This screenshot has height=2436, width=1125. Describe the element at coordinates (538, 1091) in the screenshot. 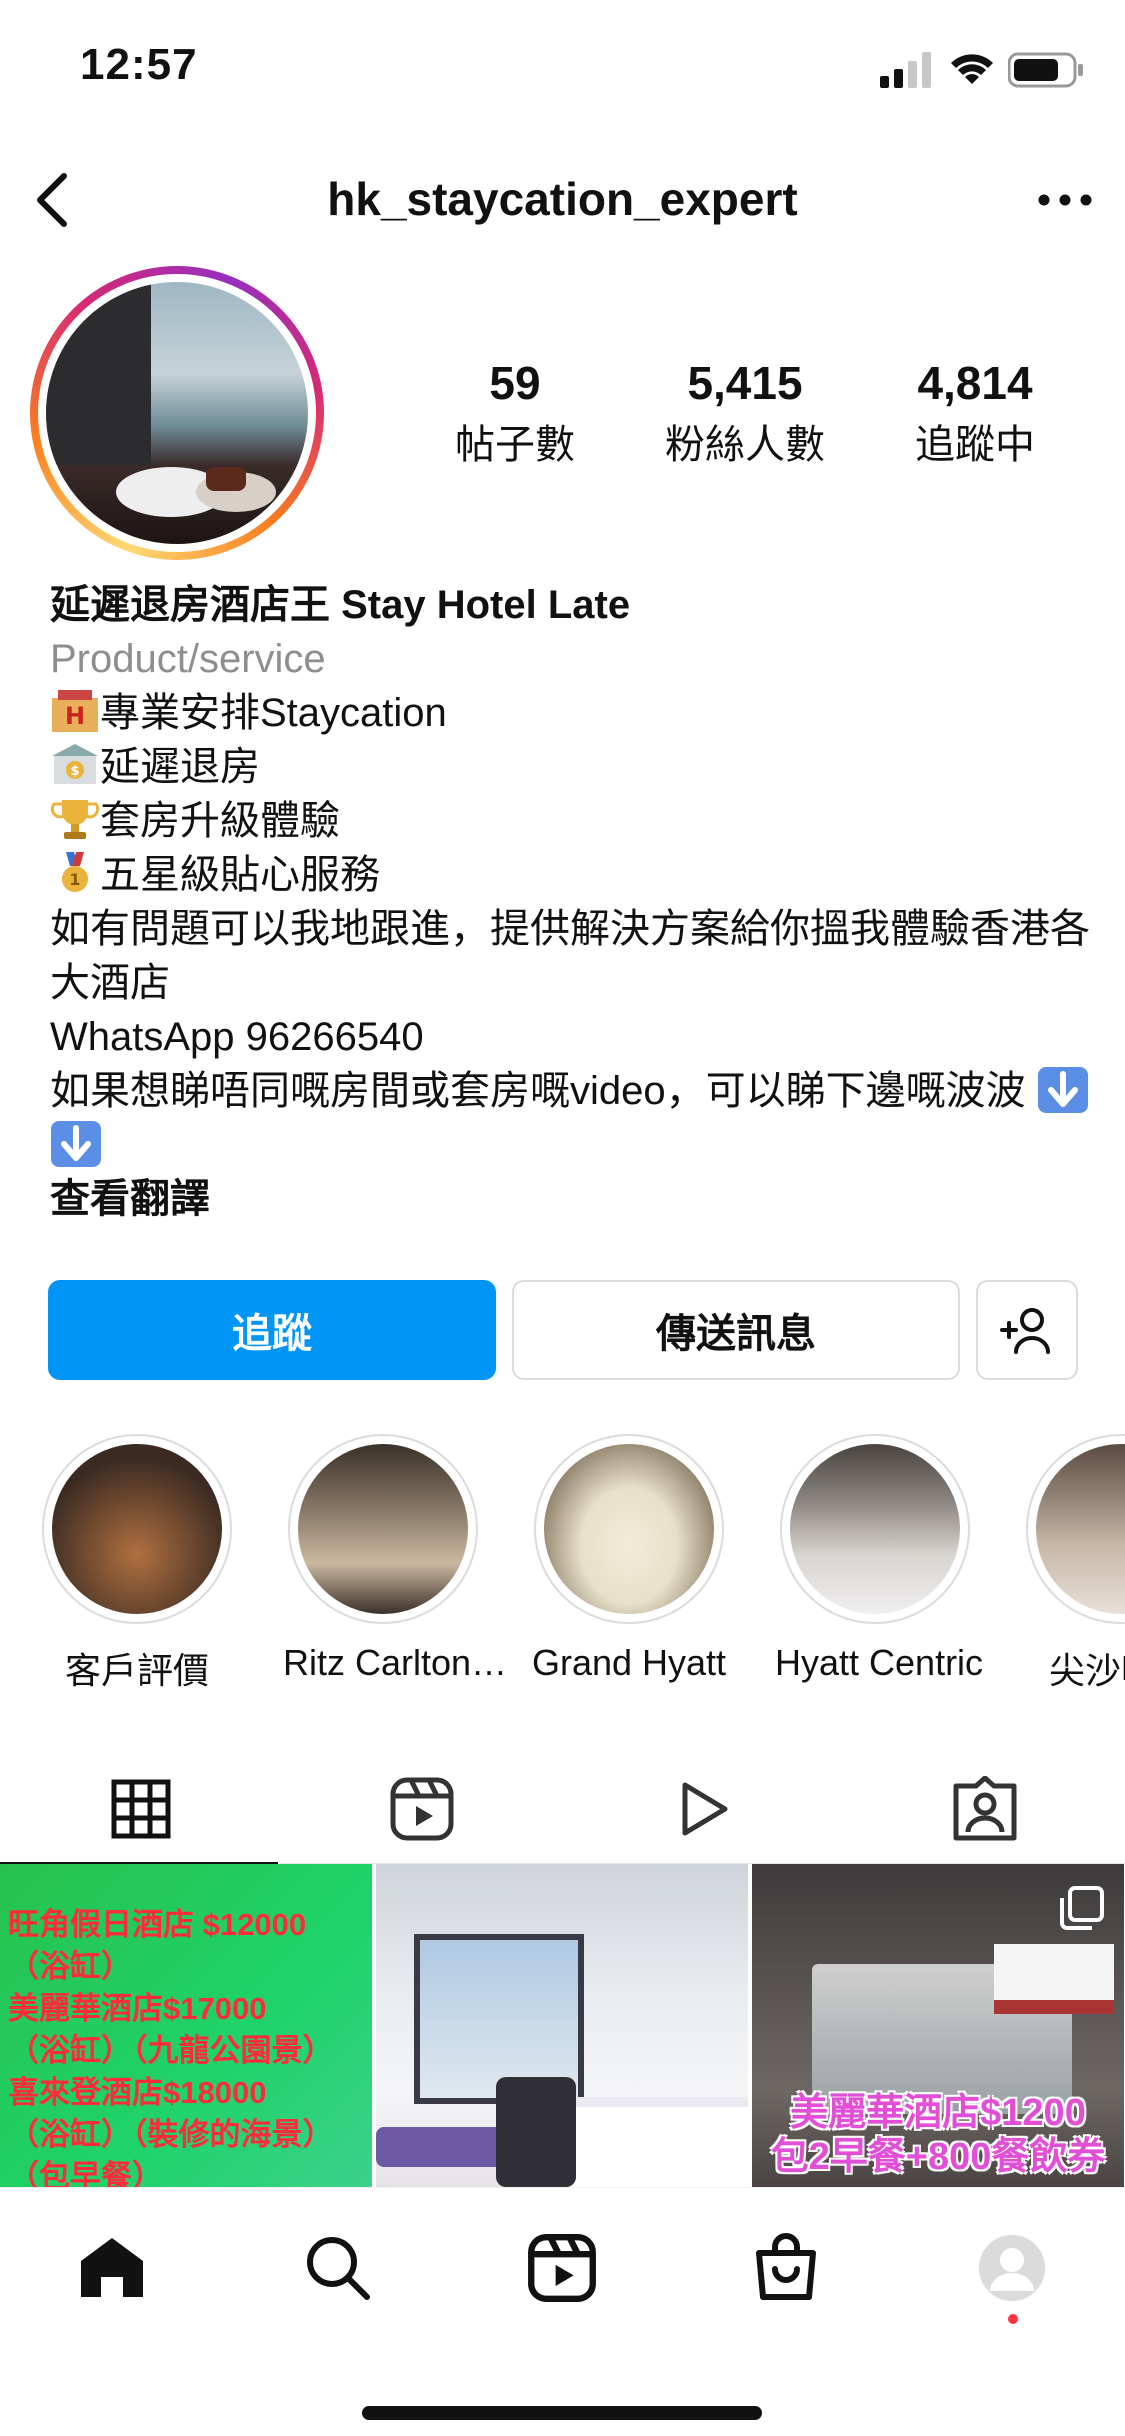

I see `bio-video-note-text: 如果想睇唔同嘅房間或套房嘅video，可以睇下邊嘅波波` at that location.